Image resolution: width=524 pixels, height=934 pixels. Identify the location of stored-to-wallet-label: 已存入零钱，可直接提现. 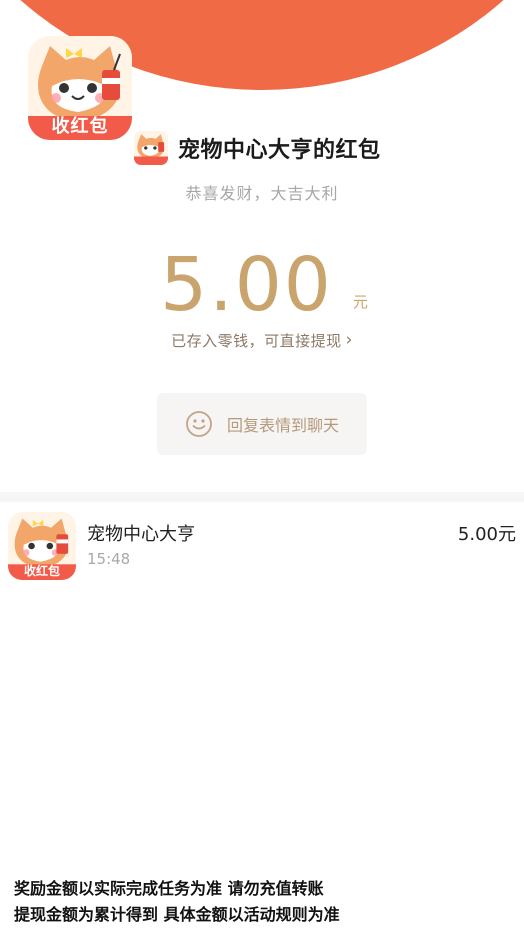
(256, 341).